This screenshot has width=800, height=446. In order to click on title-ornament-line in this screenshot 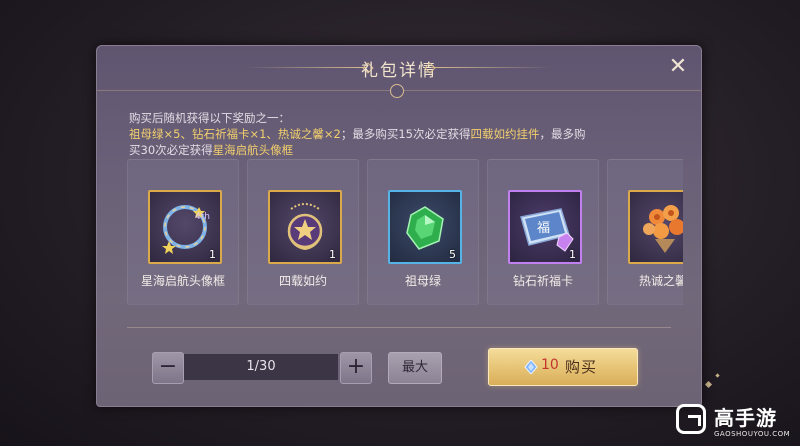, I will do `click(491, 67)`.